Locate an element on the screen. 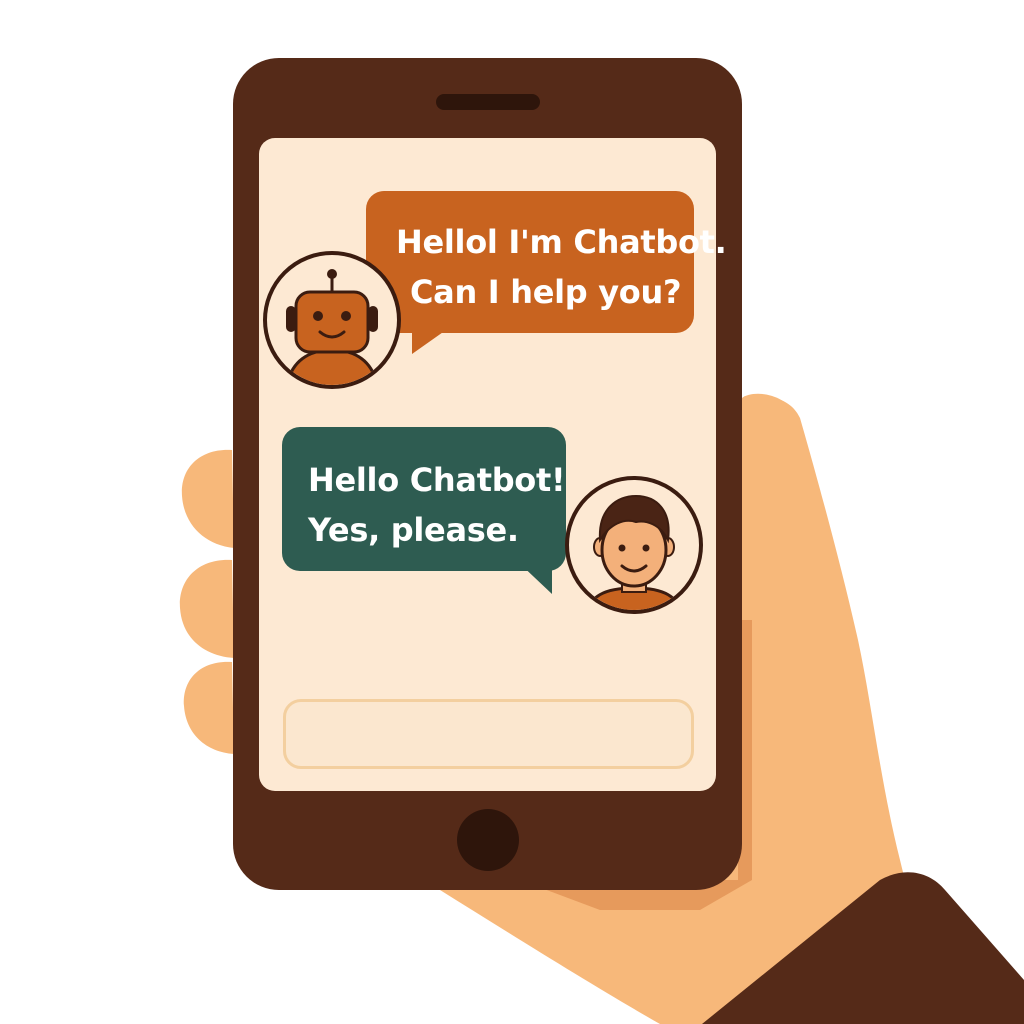 Image resolution: width=1024 pixels, height=1024 pixels. thumb-shape is located at coordinates (792, 506).